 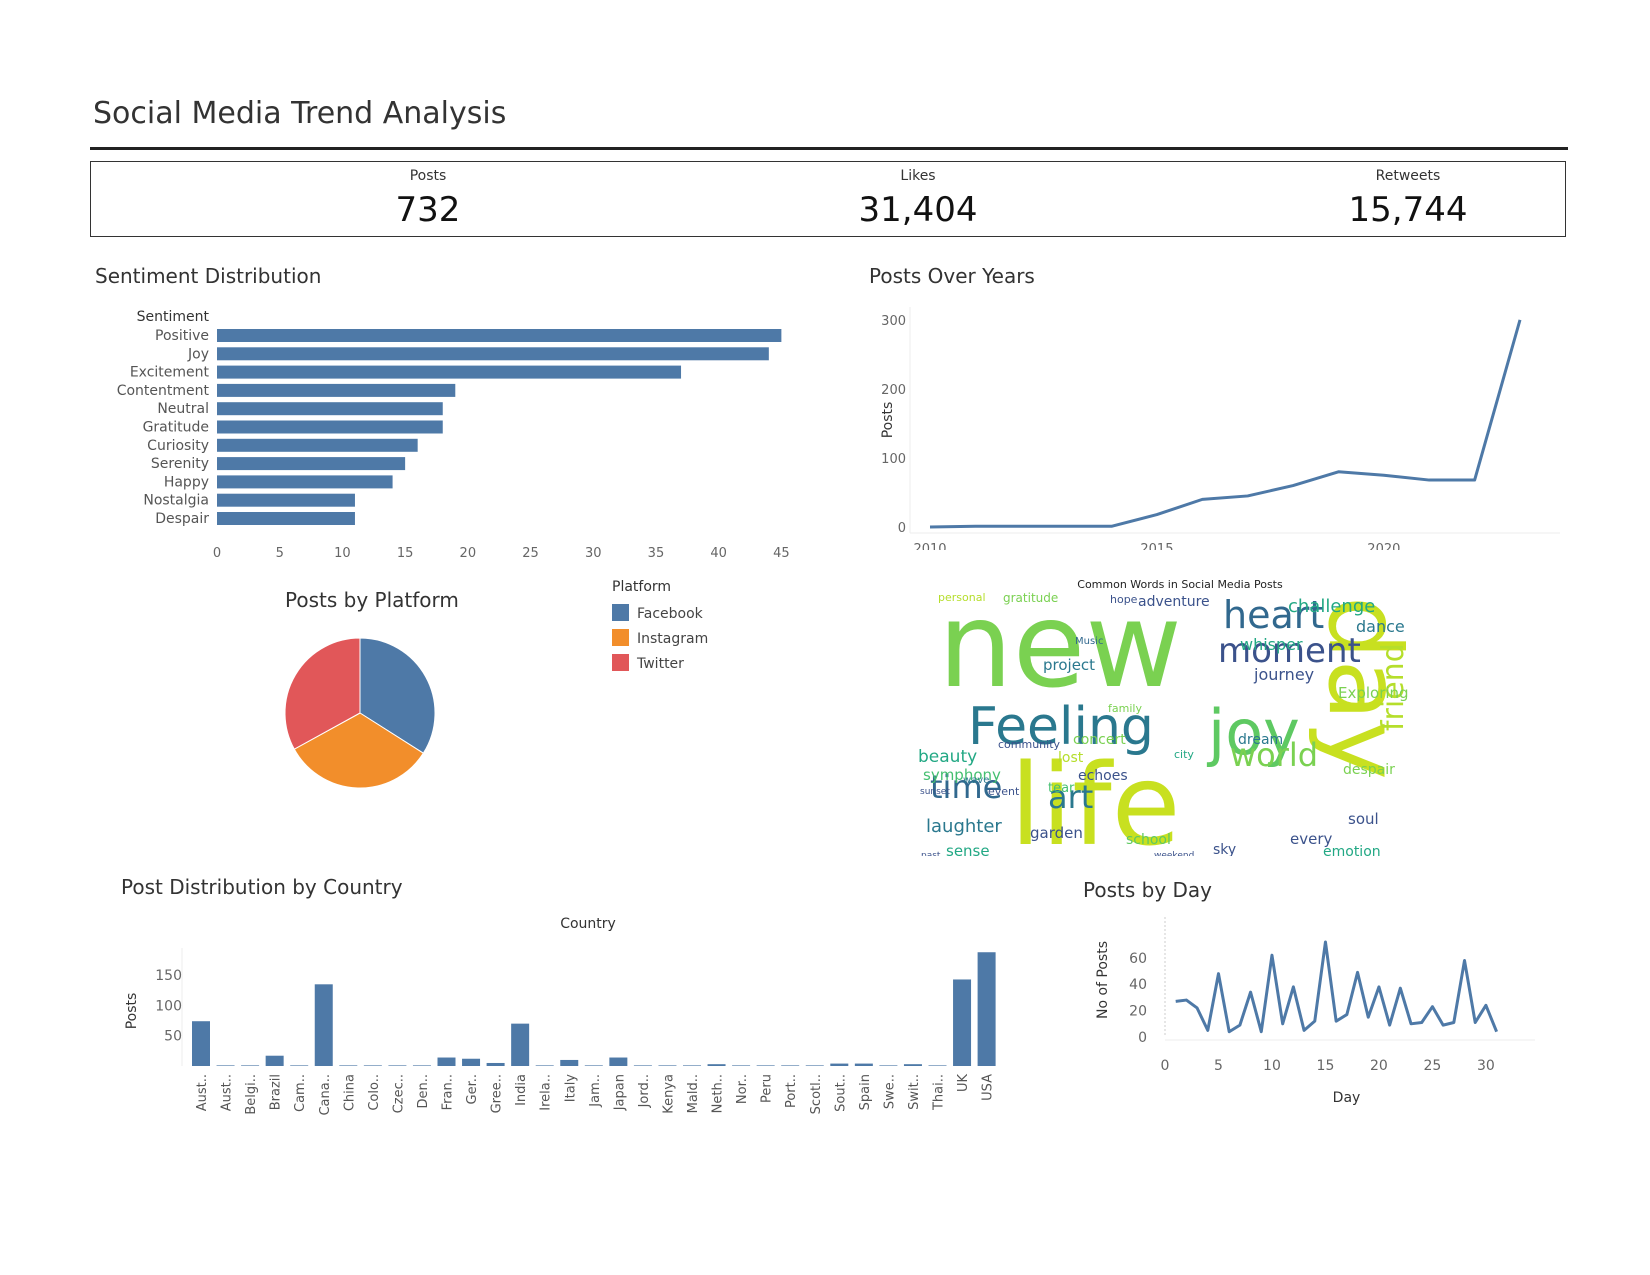 What do you see at coordinates (182, 519) in the screenshot?
I see `sentiment-label: Despair` at bounding box center [182, 519].